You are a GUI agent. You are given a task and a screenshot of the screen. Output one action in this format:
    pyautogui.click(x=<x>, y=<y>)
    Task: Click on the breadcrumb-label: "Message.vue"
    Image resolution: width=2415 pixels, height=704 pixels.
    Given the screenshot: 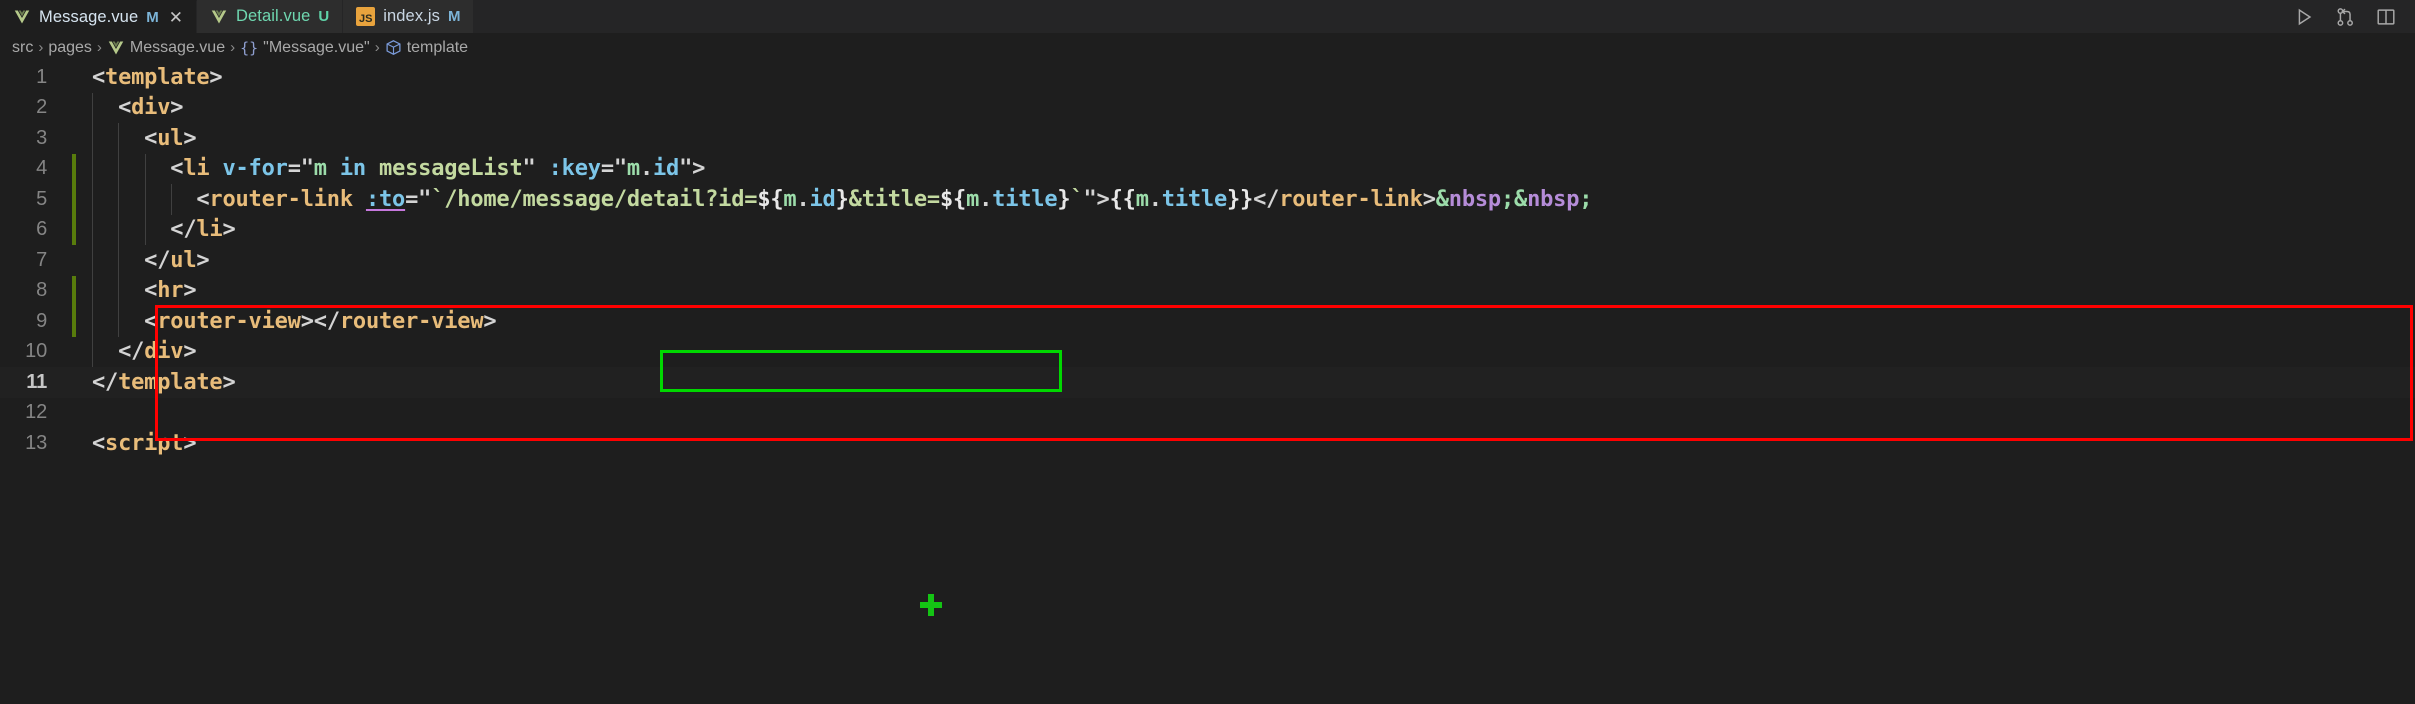 What is the action you would take?
    pyautogui.click(x=316, y=47)
    